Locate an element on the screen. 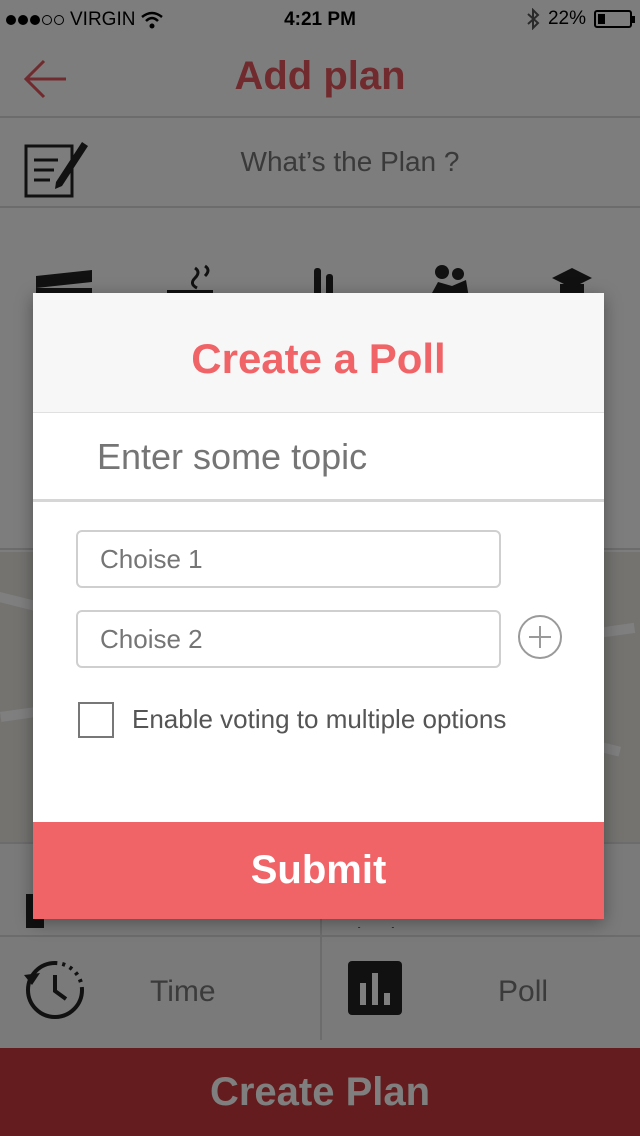 The image size is (640, 1136). add-choice-button is located at coordinates (540, 637).